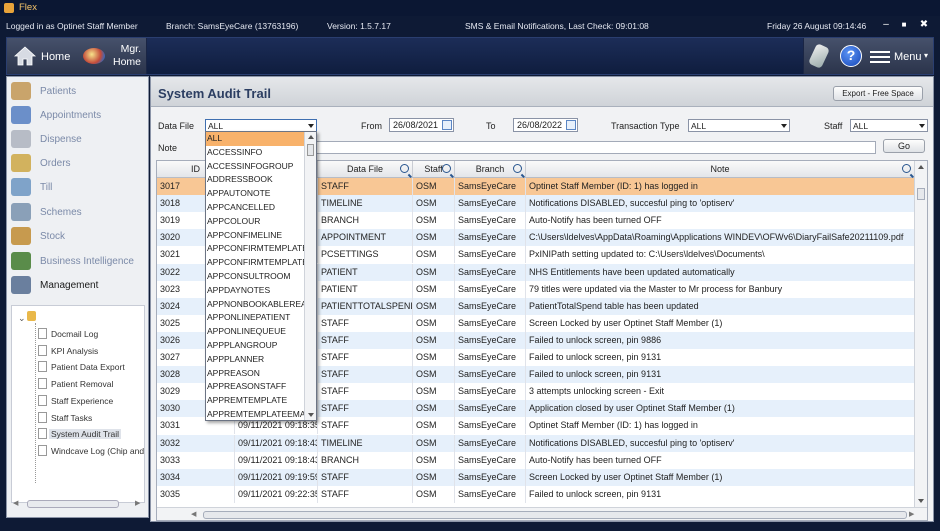 The image size is (940, 531). What do you see at coordinates (490, 169) in the screenshot?
I see `column-header-branch: Branch` at bounding box center [490, 169].